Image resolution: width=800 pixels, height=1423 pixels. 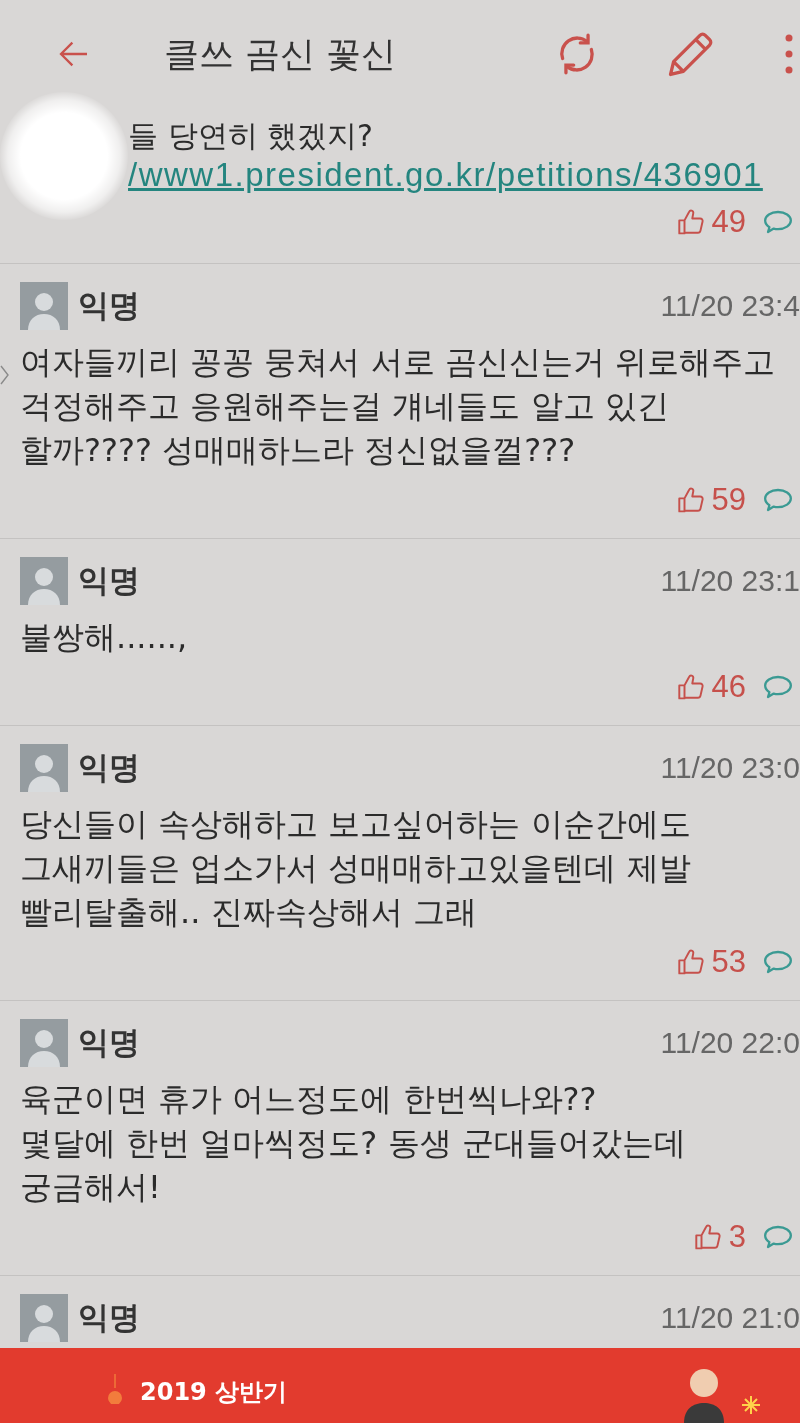 I want to click on comment-date: 11/20 23:1, so click(x=730, y=581).